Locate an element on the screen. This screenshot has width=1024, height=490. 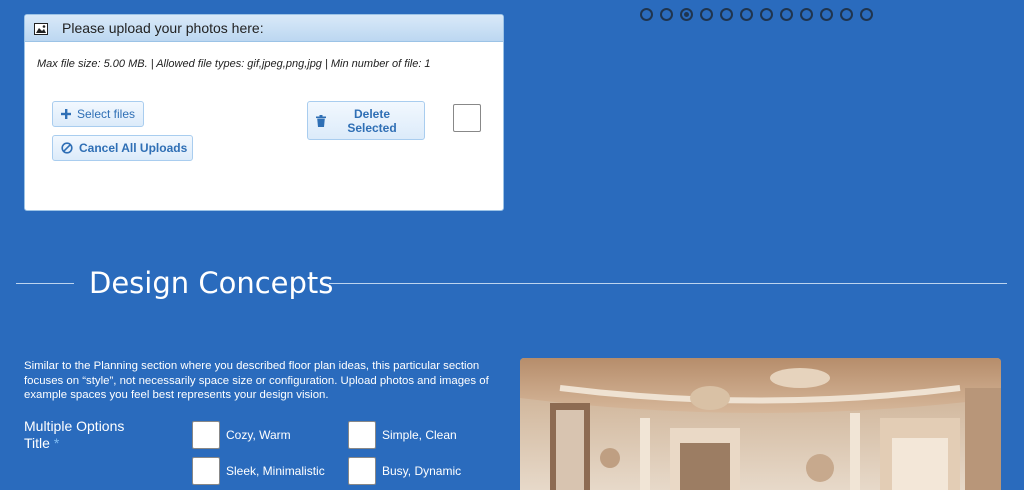
plus-icon is located at coordinates (66, 114).